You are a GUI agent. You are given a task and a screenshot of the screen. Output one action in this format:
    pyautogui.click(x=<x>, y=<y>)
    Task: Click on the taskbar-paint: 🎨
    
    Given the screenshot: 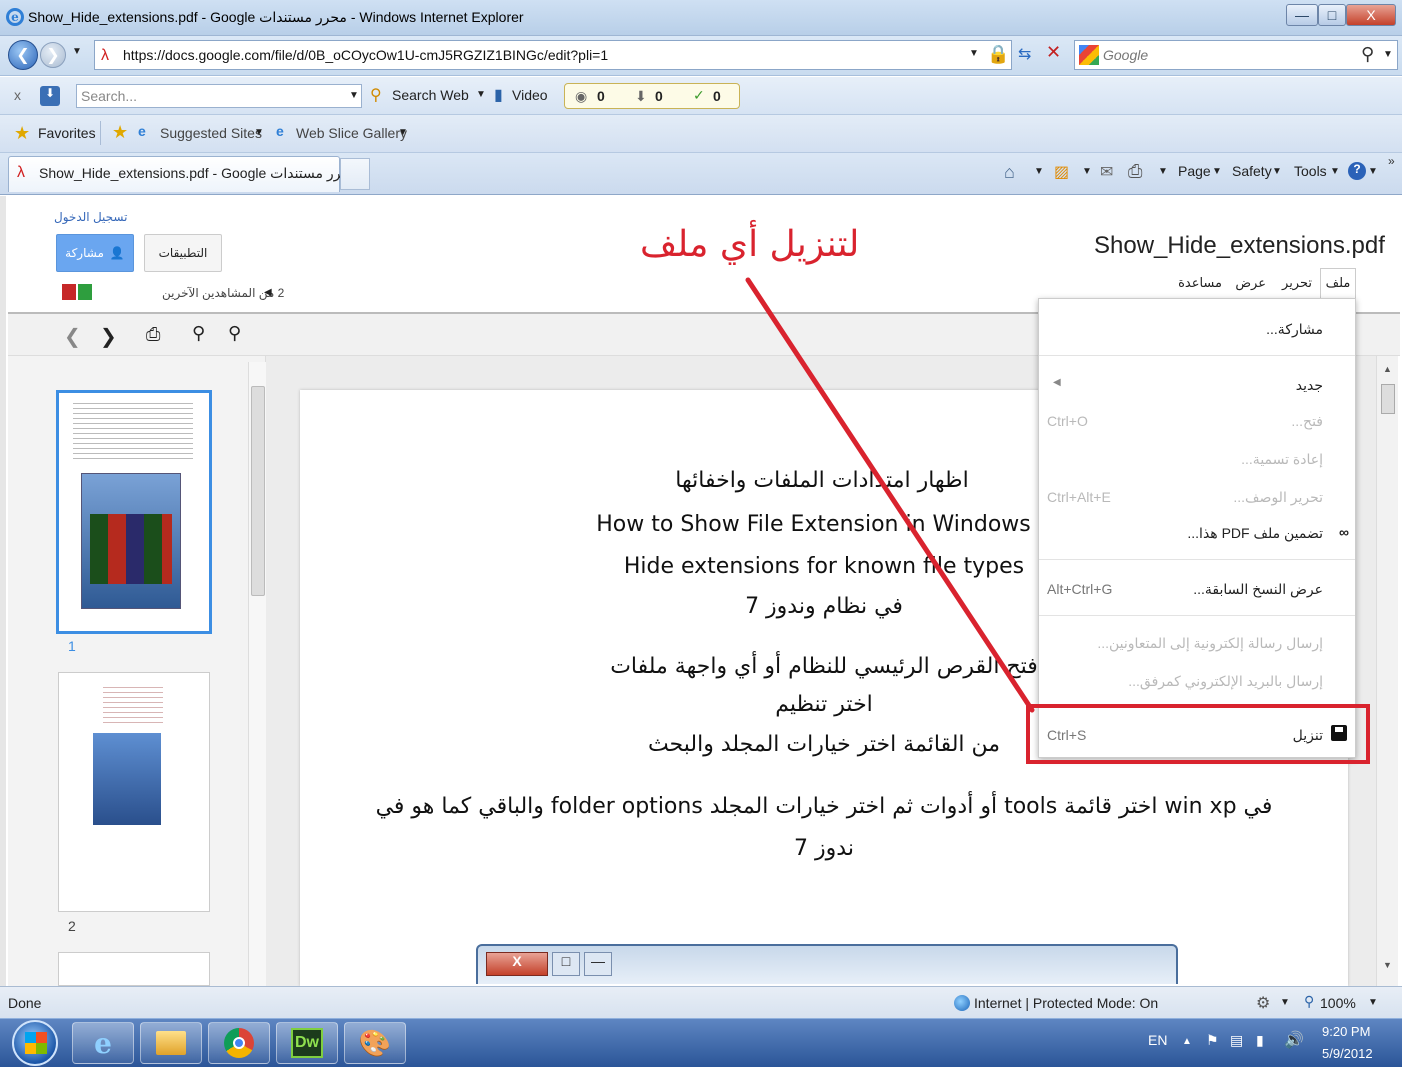 What is the action you would take?
    pyautogui.click(x=375, y=1043)
    